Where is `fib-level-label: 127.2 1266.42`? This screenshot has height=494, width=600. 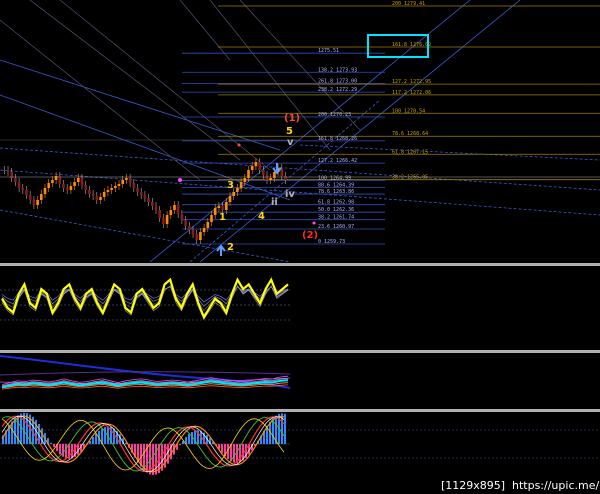
fib-level-label: 127.2 1266.42 is located at coordinates (337, 161).